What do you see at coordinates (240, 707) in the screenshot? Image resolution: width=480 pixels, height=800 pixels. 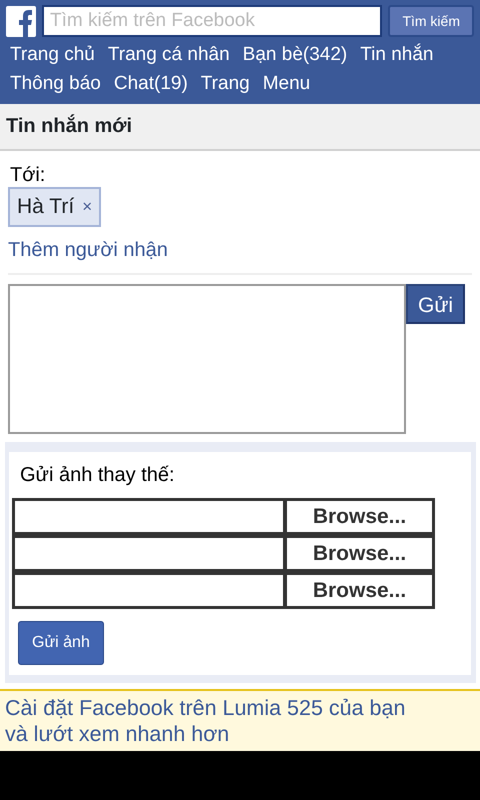 I see `banner-text: Cài đặt Facebook trên Lumia 525 của bạn` at bounding box center [240, 707].